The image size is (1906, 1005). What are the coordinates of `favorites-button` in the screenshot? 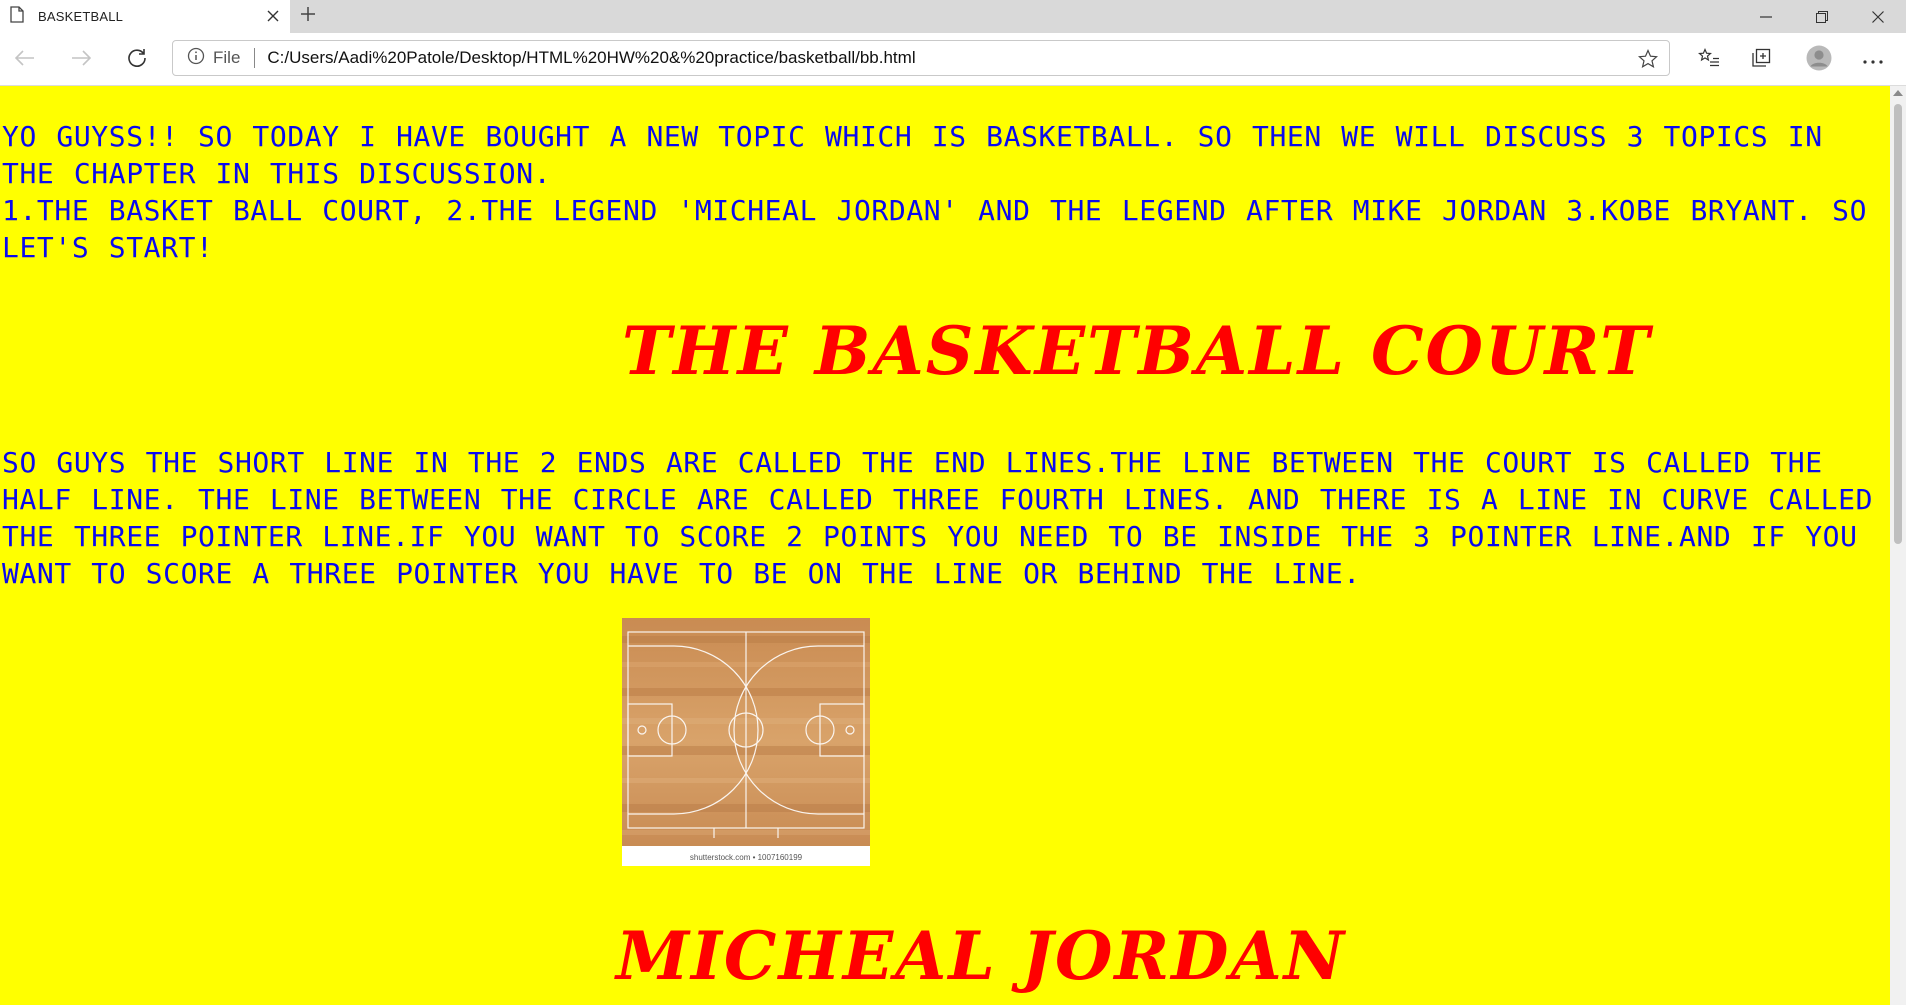 It's located at (1709, 60).